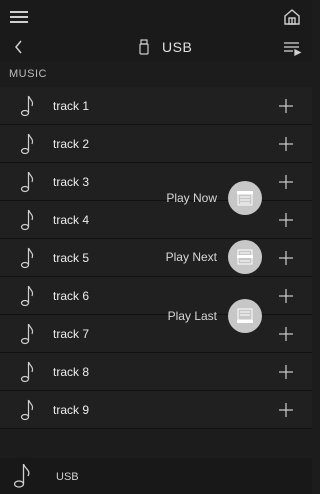 The width and height of the screenshot is (320, 494). I want to click on hamburger-icon, so click(19, 17).